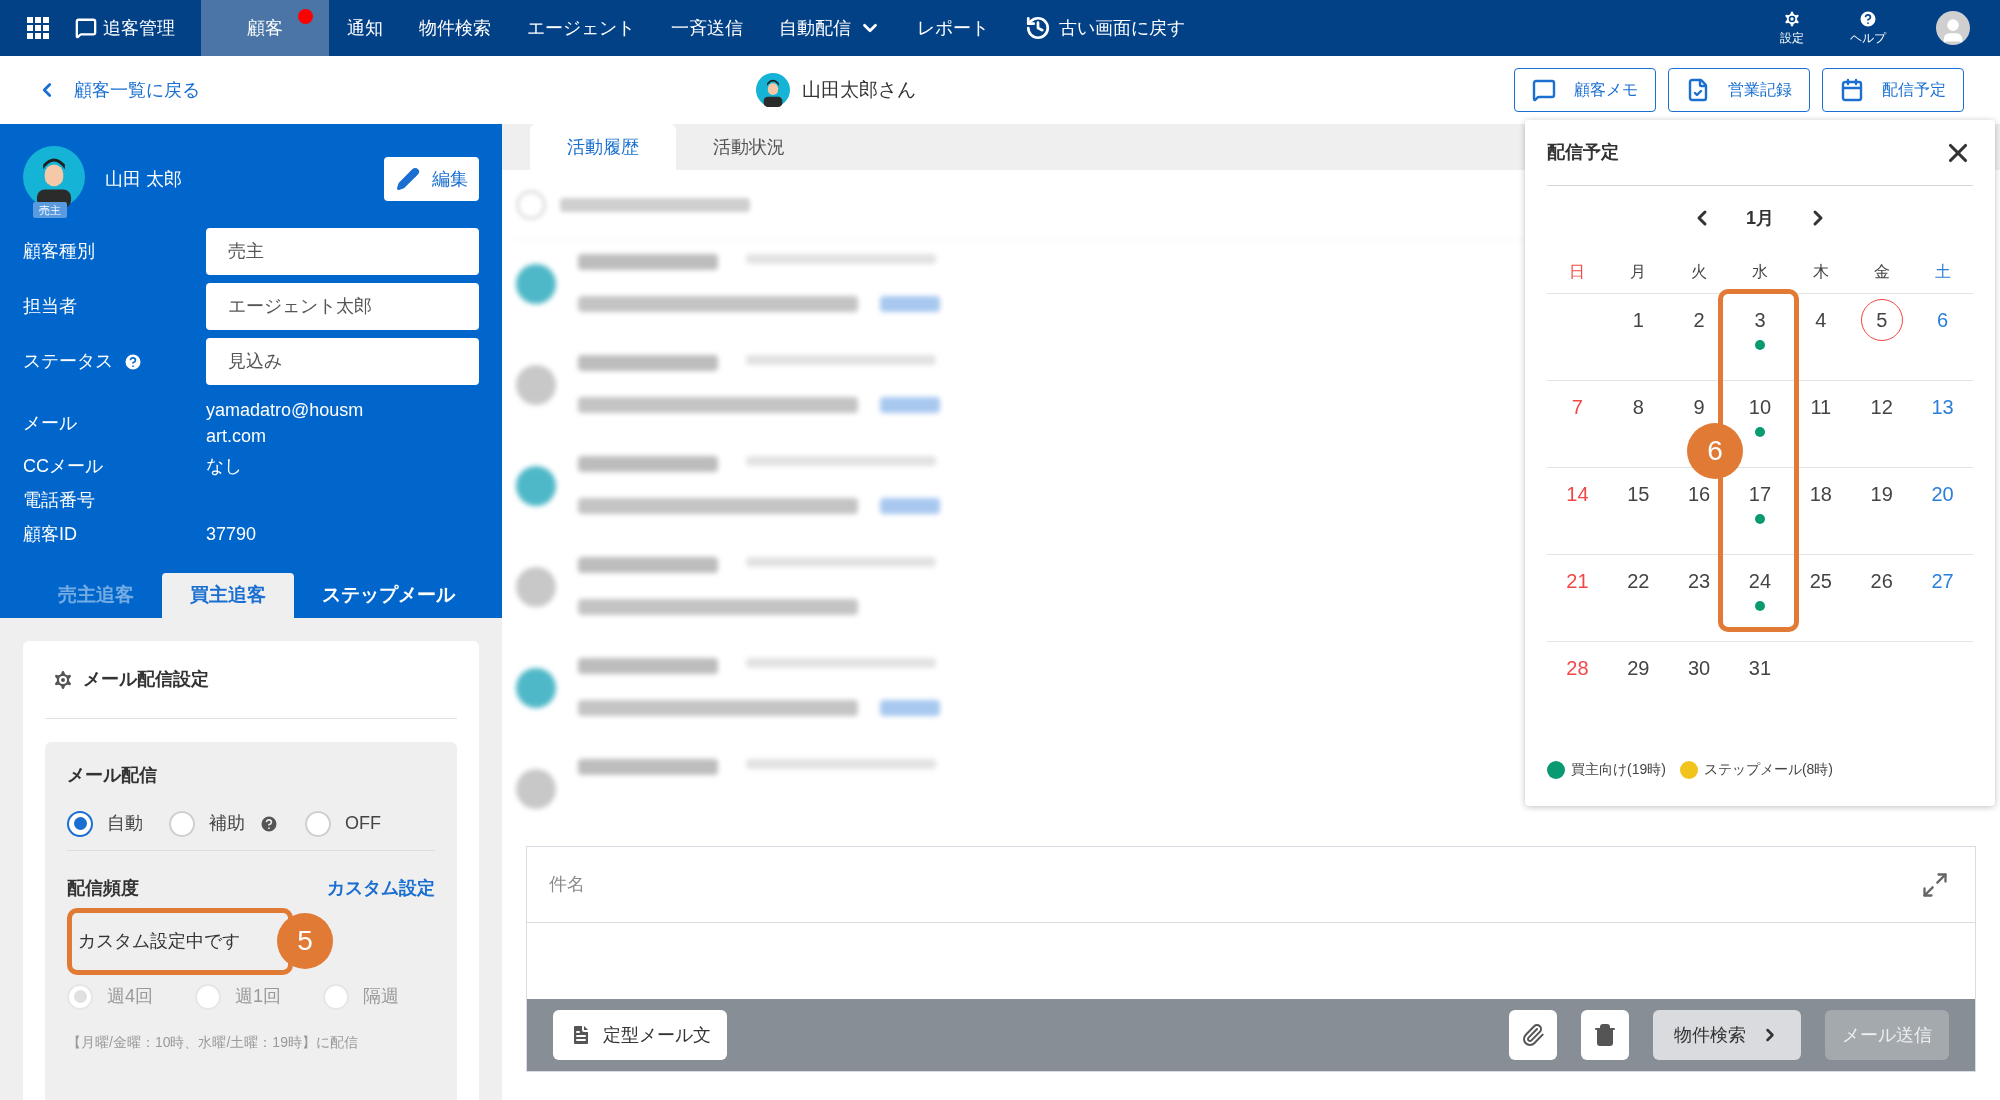 This screenshot has height=1100, width=2000. I want to click on header-button: 営業記録, so click(1739, 90).